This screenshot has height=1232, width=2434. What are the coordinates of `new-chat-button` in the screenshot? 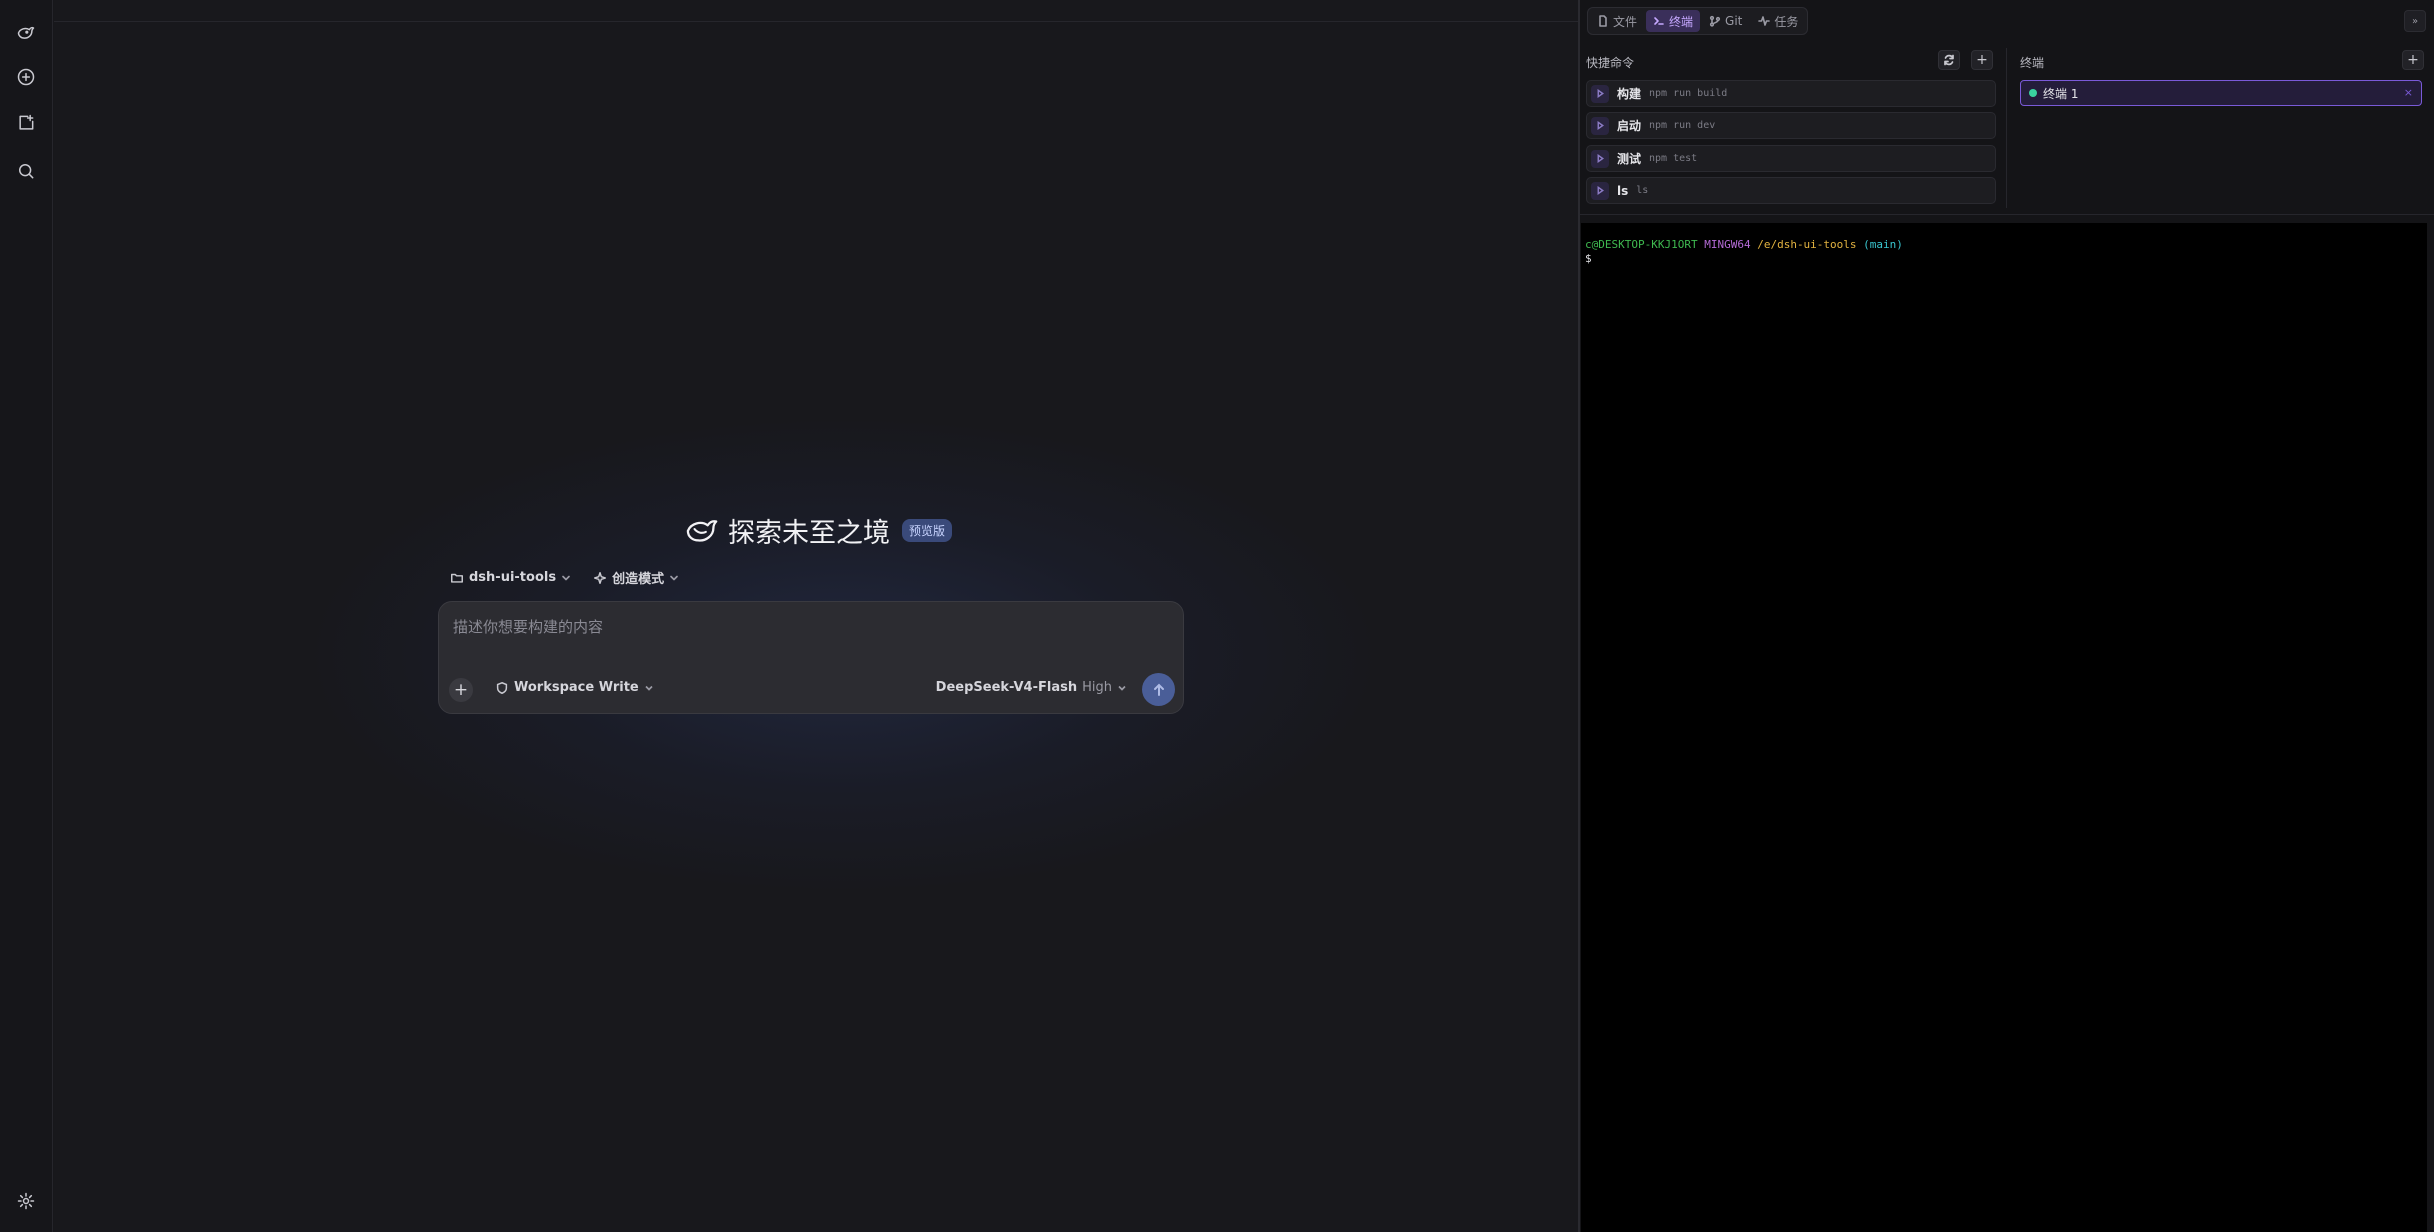 It's located at (26, 77).